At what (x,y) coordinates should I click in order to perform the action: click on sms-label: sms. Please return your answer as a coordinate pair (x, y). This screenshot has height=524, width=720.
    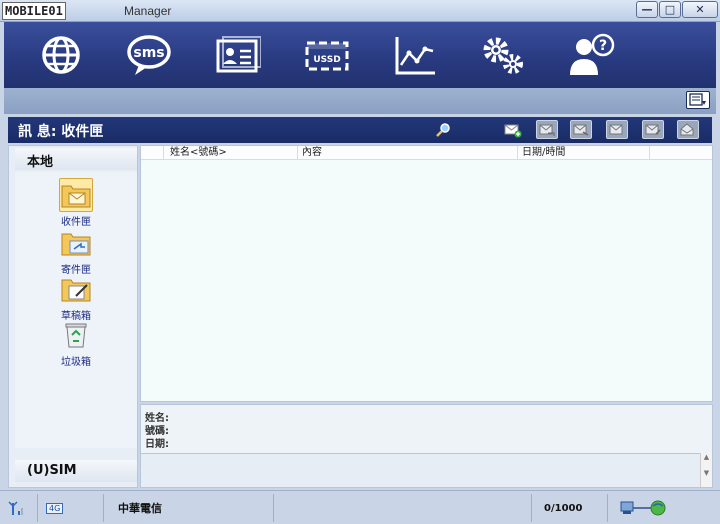
    Looking at the image, I should click on (148, 53).